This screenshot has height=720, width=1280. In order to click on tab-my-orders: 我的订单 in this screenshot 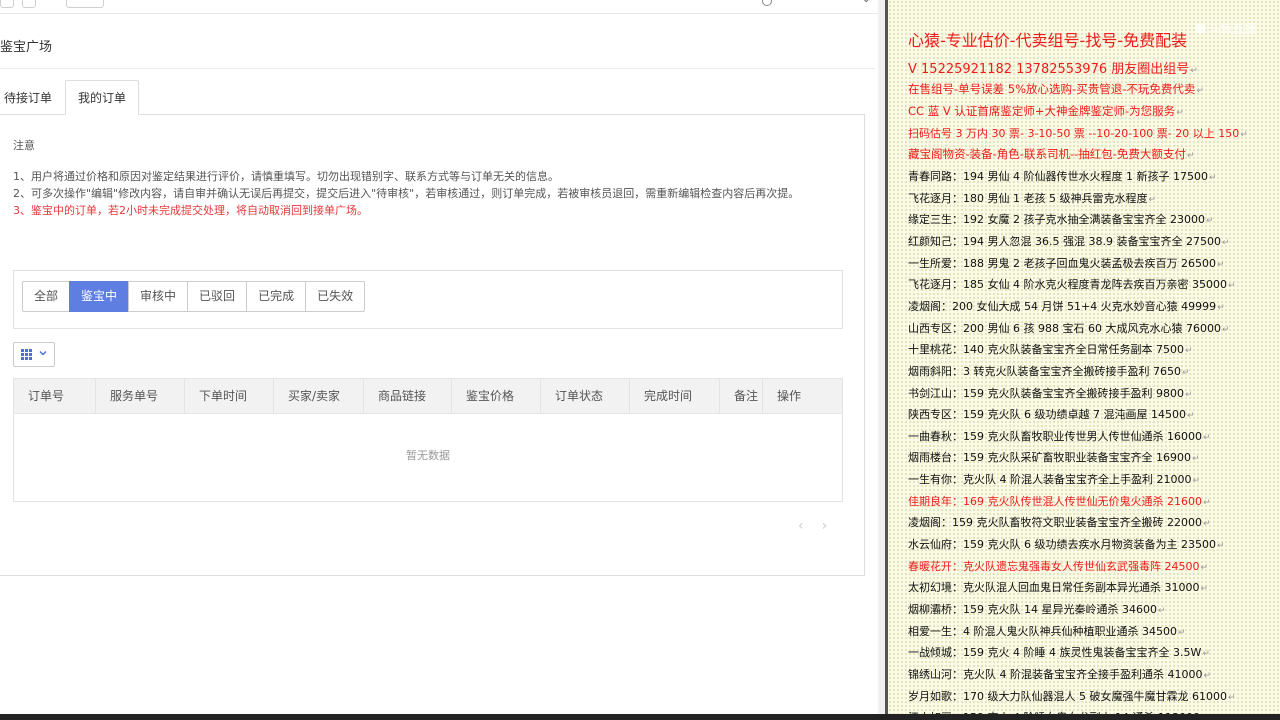, I will do `click(102, 97)`.